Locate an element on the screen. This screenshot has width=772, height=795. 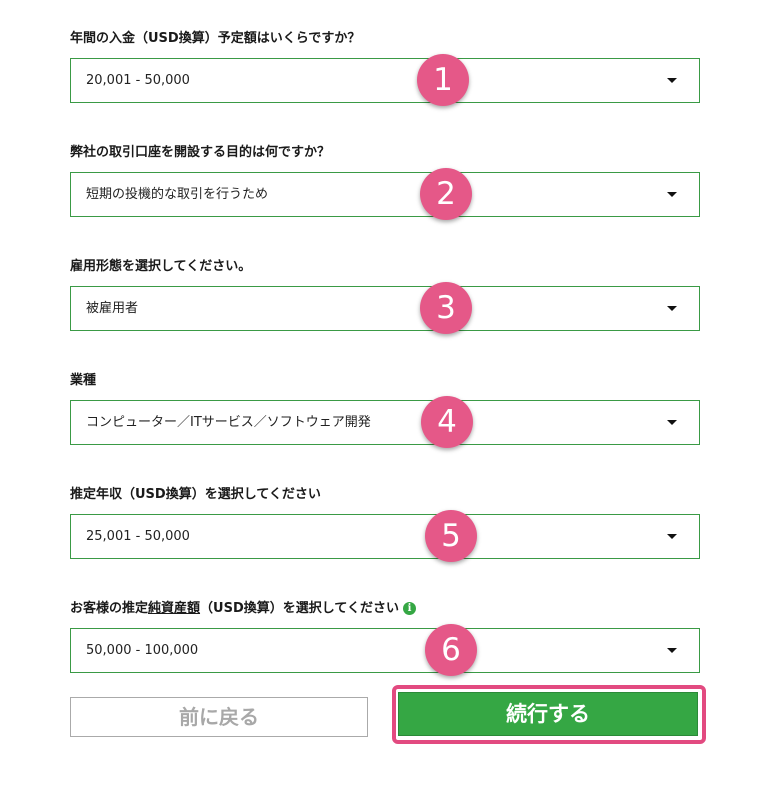
continue-button: 続行する is located at coordinates (548, 714).